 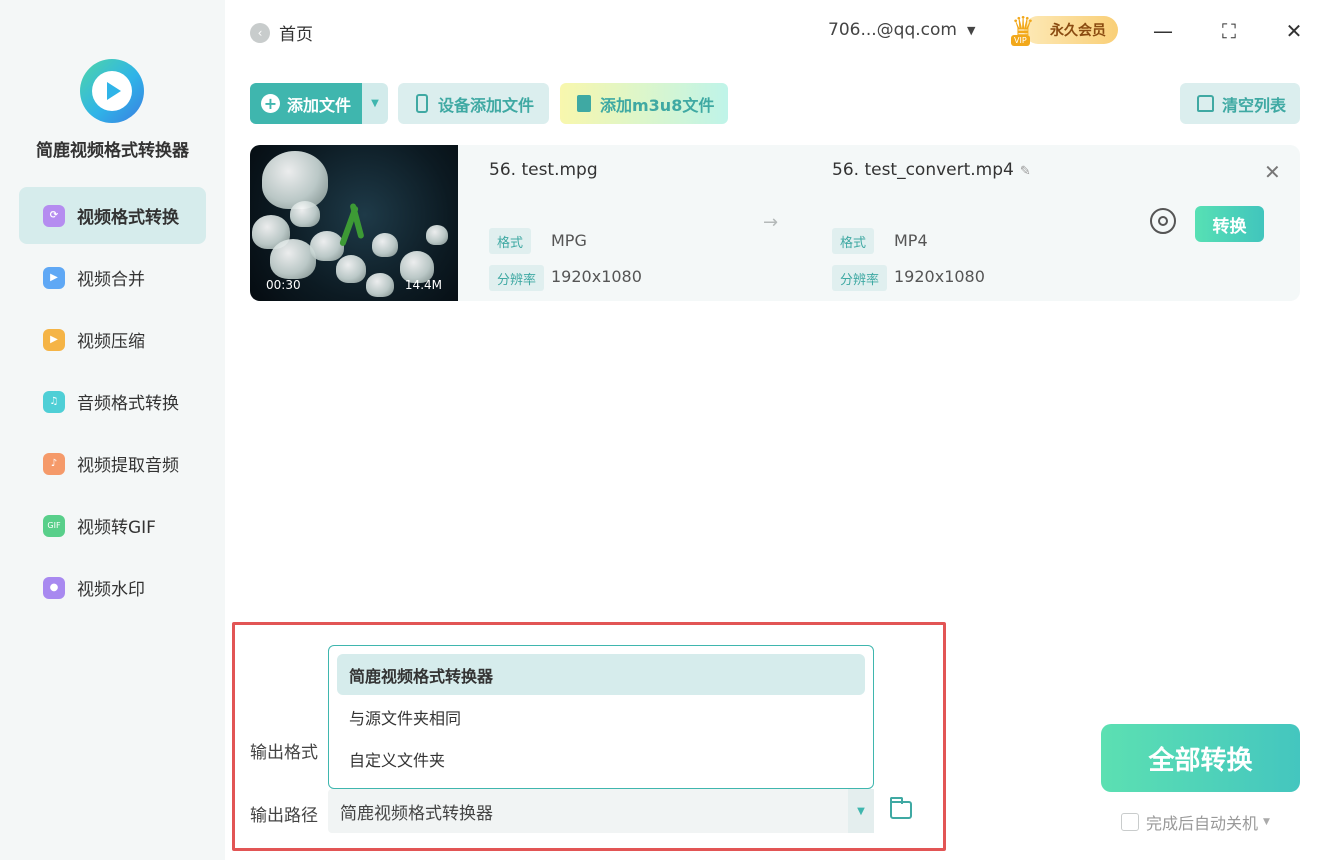 I want to click on add-m3u8-button: 添加m3u8文件, so click(x=644, y=103).